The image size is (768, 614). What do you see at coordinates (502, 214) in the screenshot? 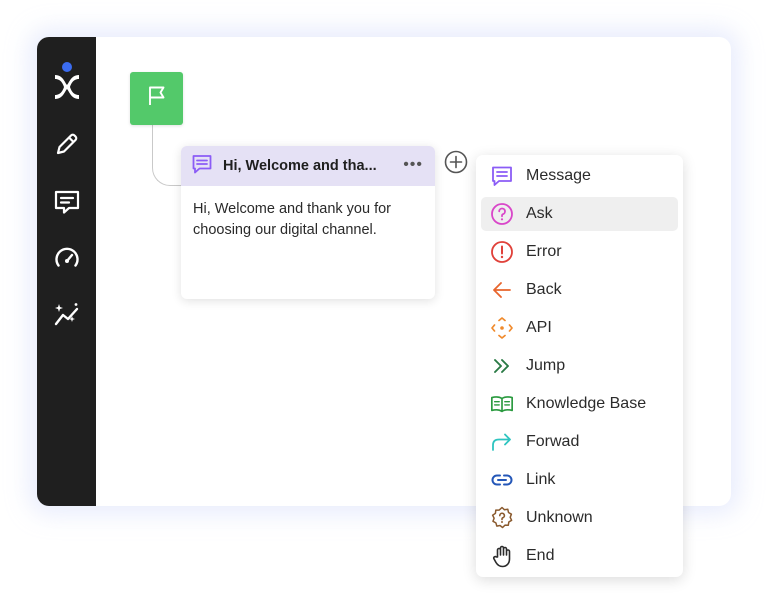
I see `question-icon` at bounding box center [502, 214].